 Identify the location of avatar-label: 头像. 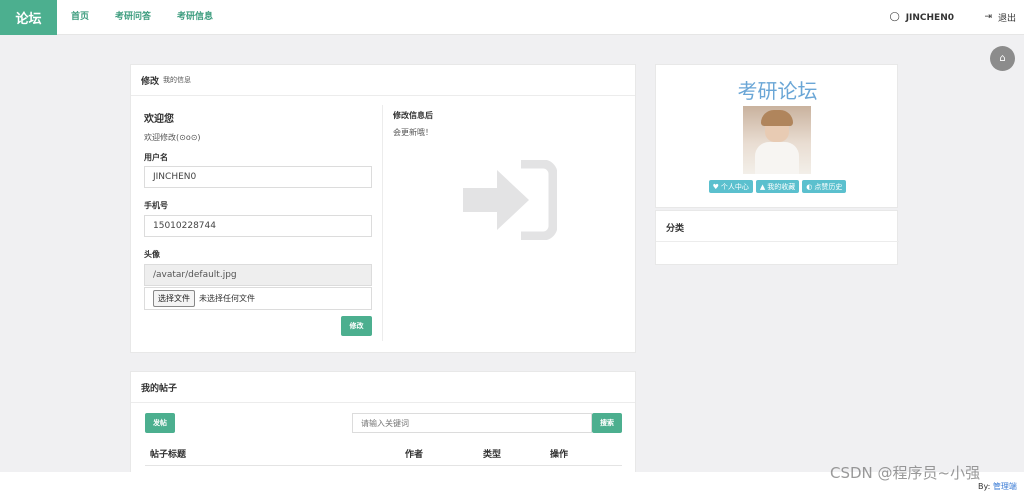
(152, 254).